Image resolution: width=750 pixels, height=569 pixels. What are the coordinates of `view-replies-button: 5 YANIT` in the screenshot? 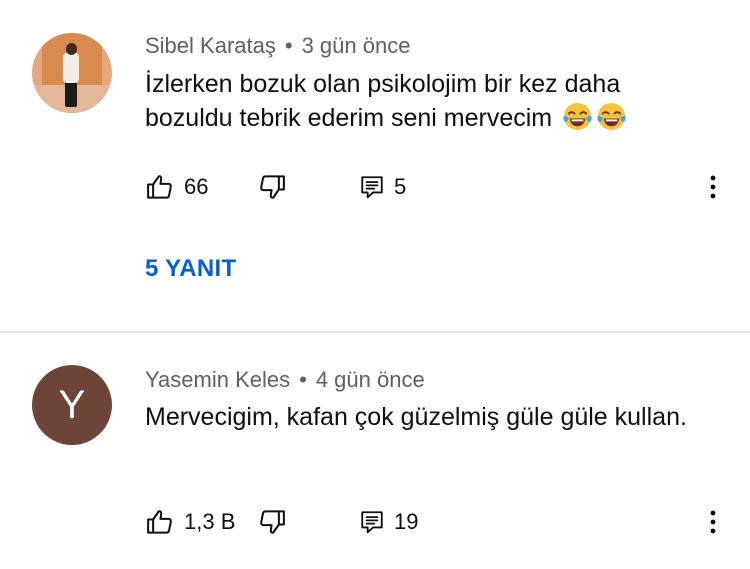 It's located at (190, 269).